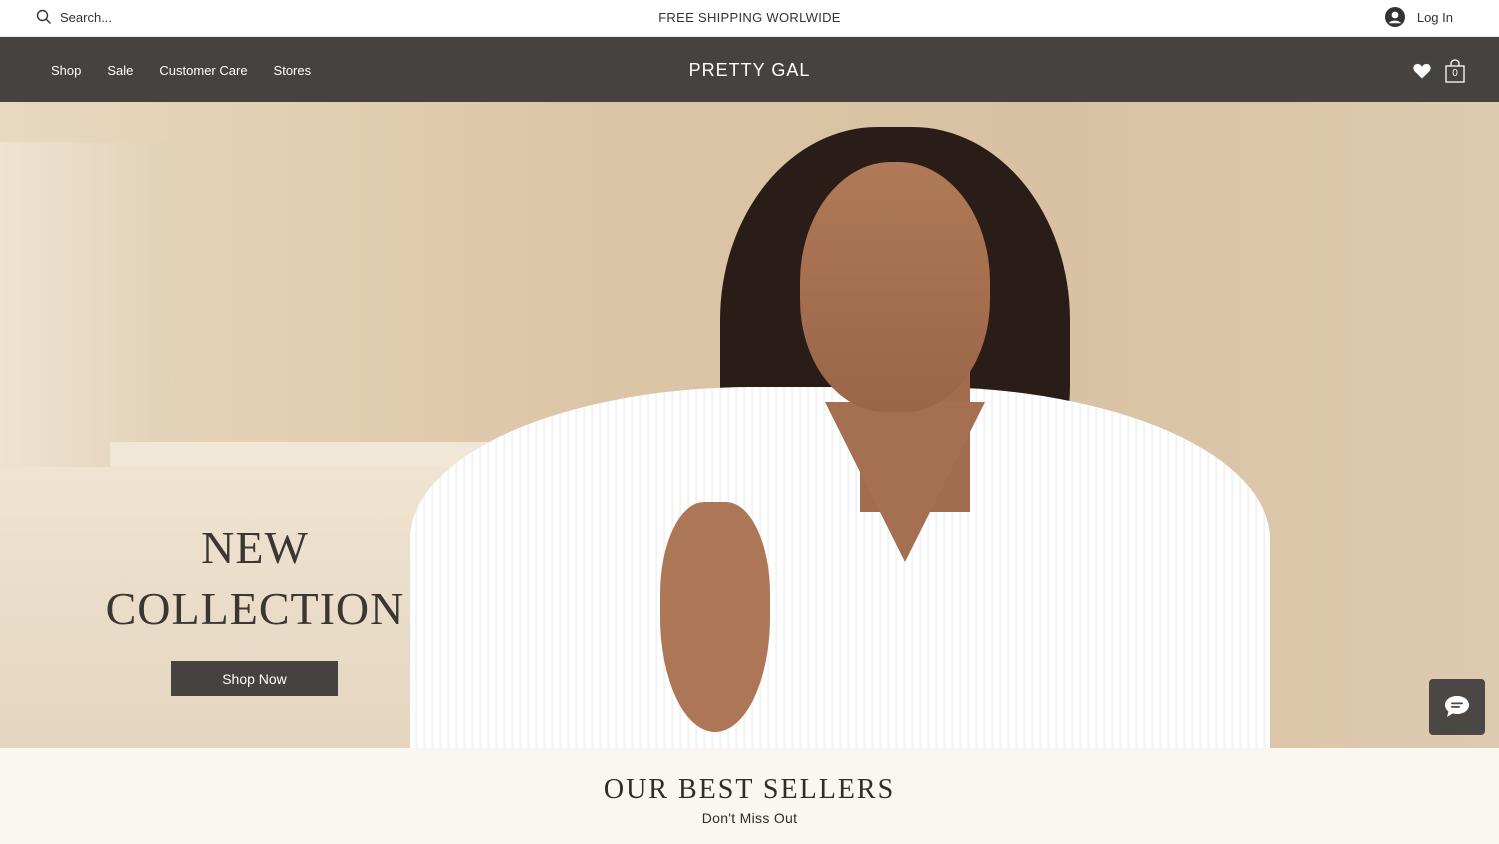 The width and height of the screenshot is (1499, 844). What do you see at coordinates (254, 678) in the screenshot?
I see `shop-now-button: Shop Now` at bounding box center [254, 678].